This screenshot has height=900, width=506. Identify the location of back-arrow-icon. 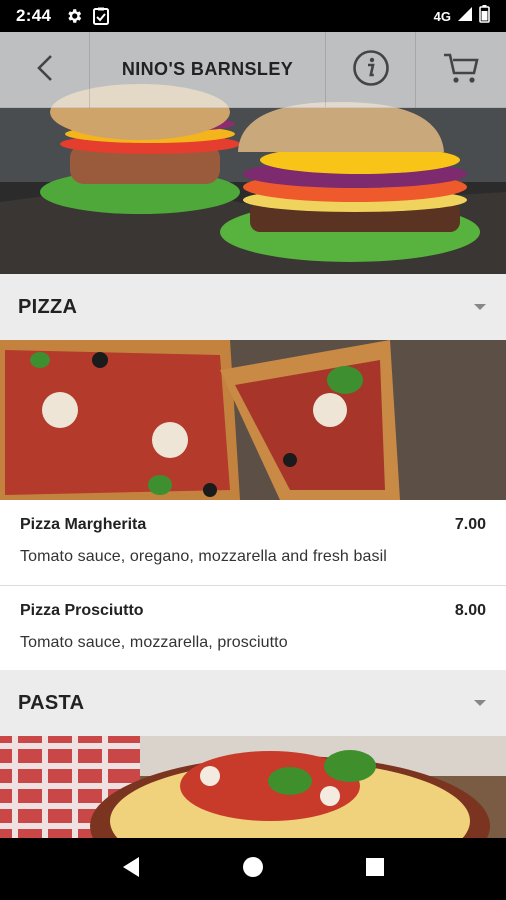
(45, 70).